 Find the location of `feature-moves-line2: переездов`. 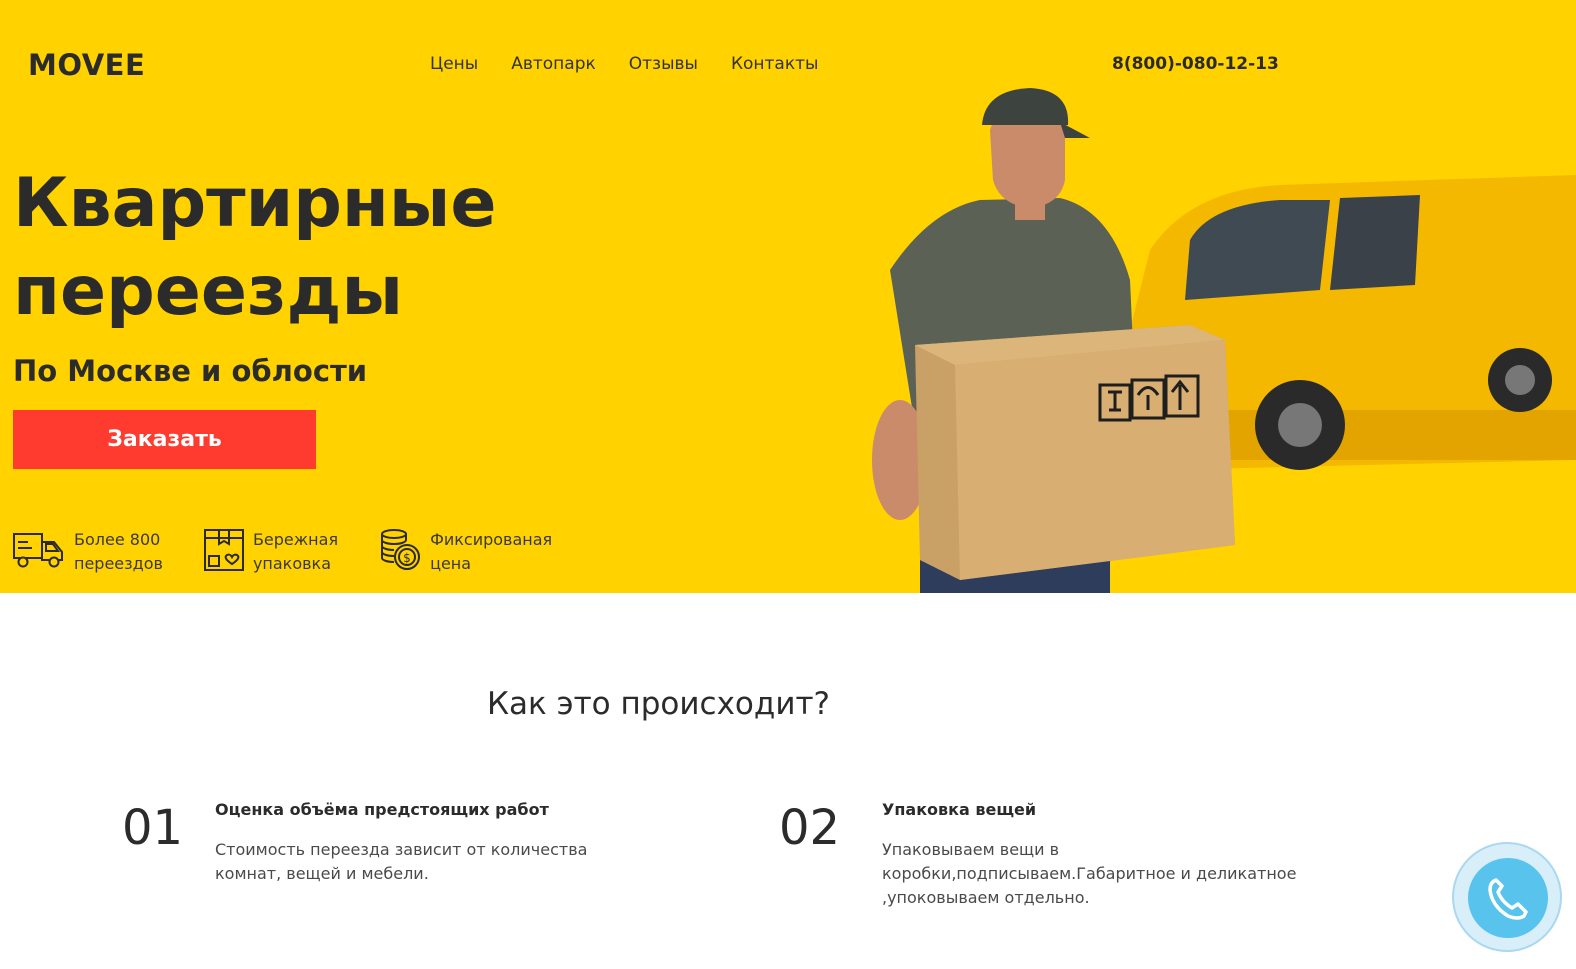

feature-moves-line2: переездов is located at coordinates (118, 563).